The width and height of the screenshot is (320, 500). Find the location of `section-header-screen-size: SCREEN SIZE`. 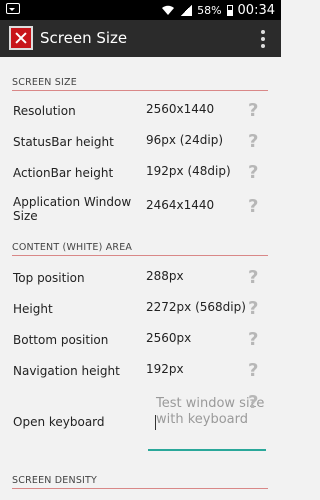

section-header-screen-size: SCREEN SIZE is located at coordinates (44, 82).